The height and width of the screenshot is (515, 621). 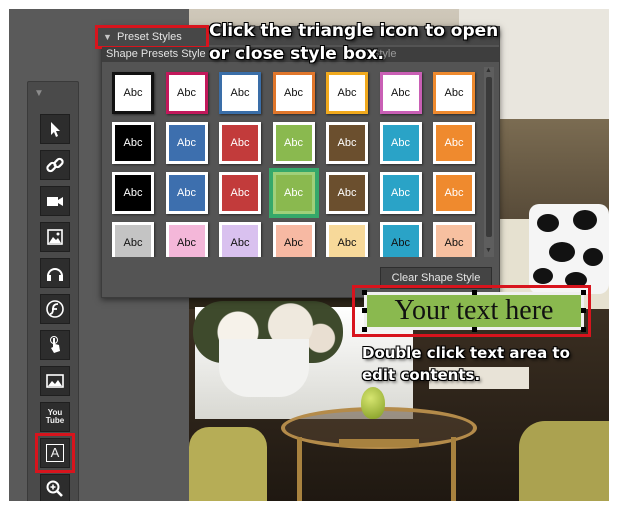 I want to click on text-shape: Your text here, so click(x=474, y=311).